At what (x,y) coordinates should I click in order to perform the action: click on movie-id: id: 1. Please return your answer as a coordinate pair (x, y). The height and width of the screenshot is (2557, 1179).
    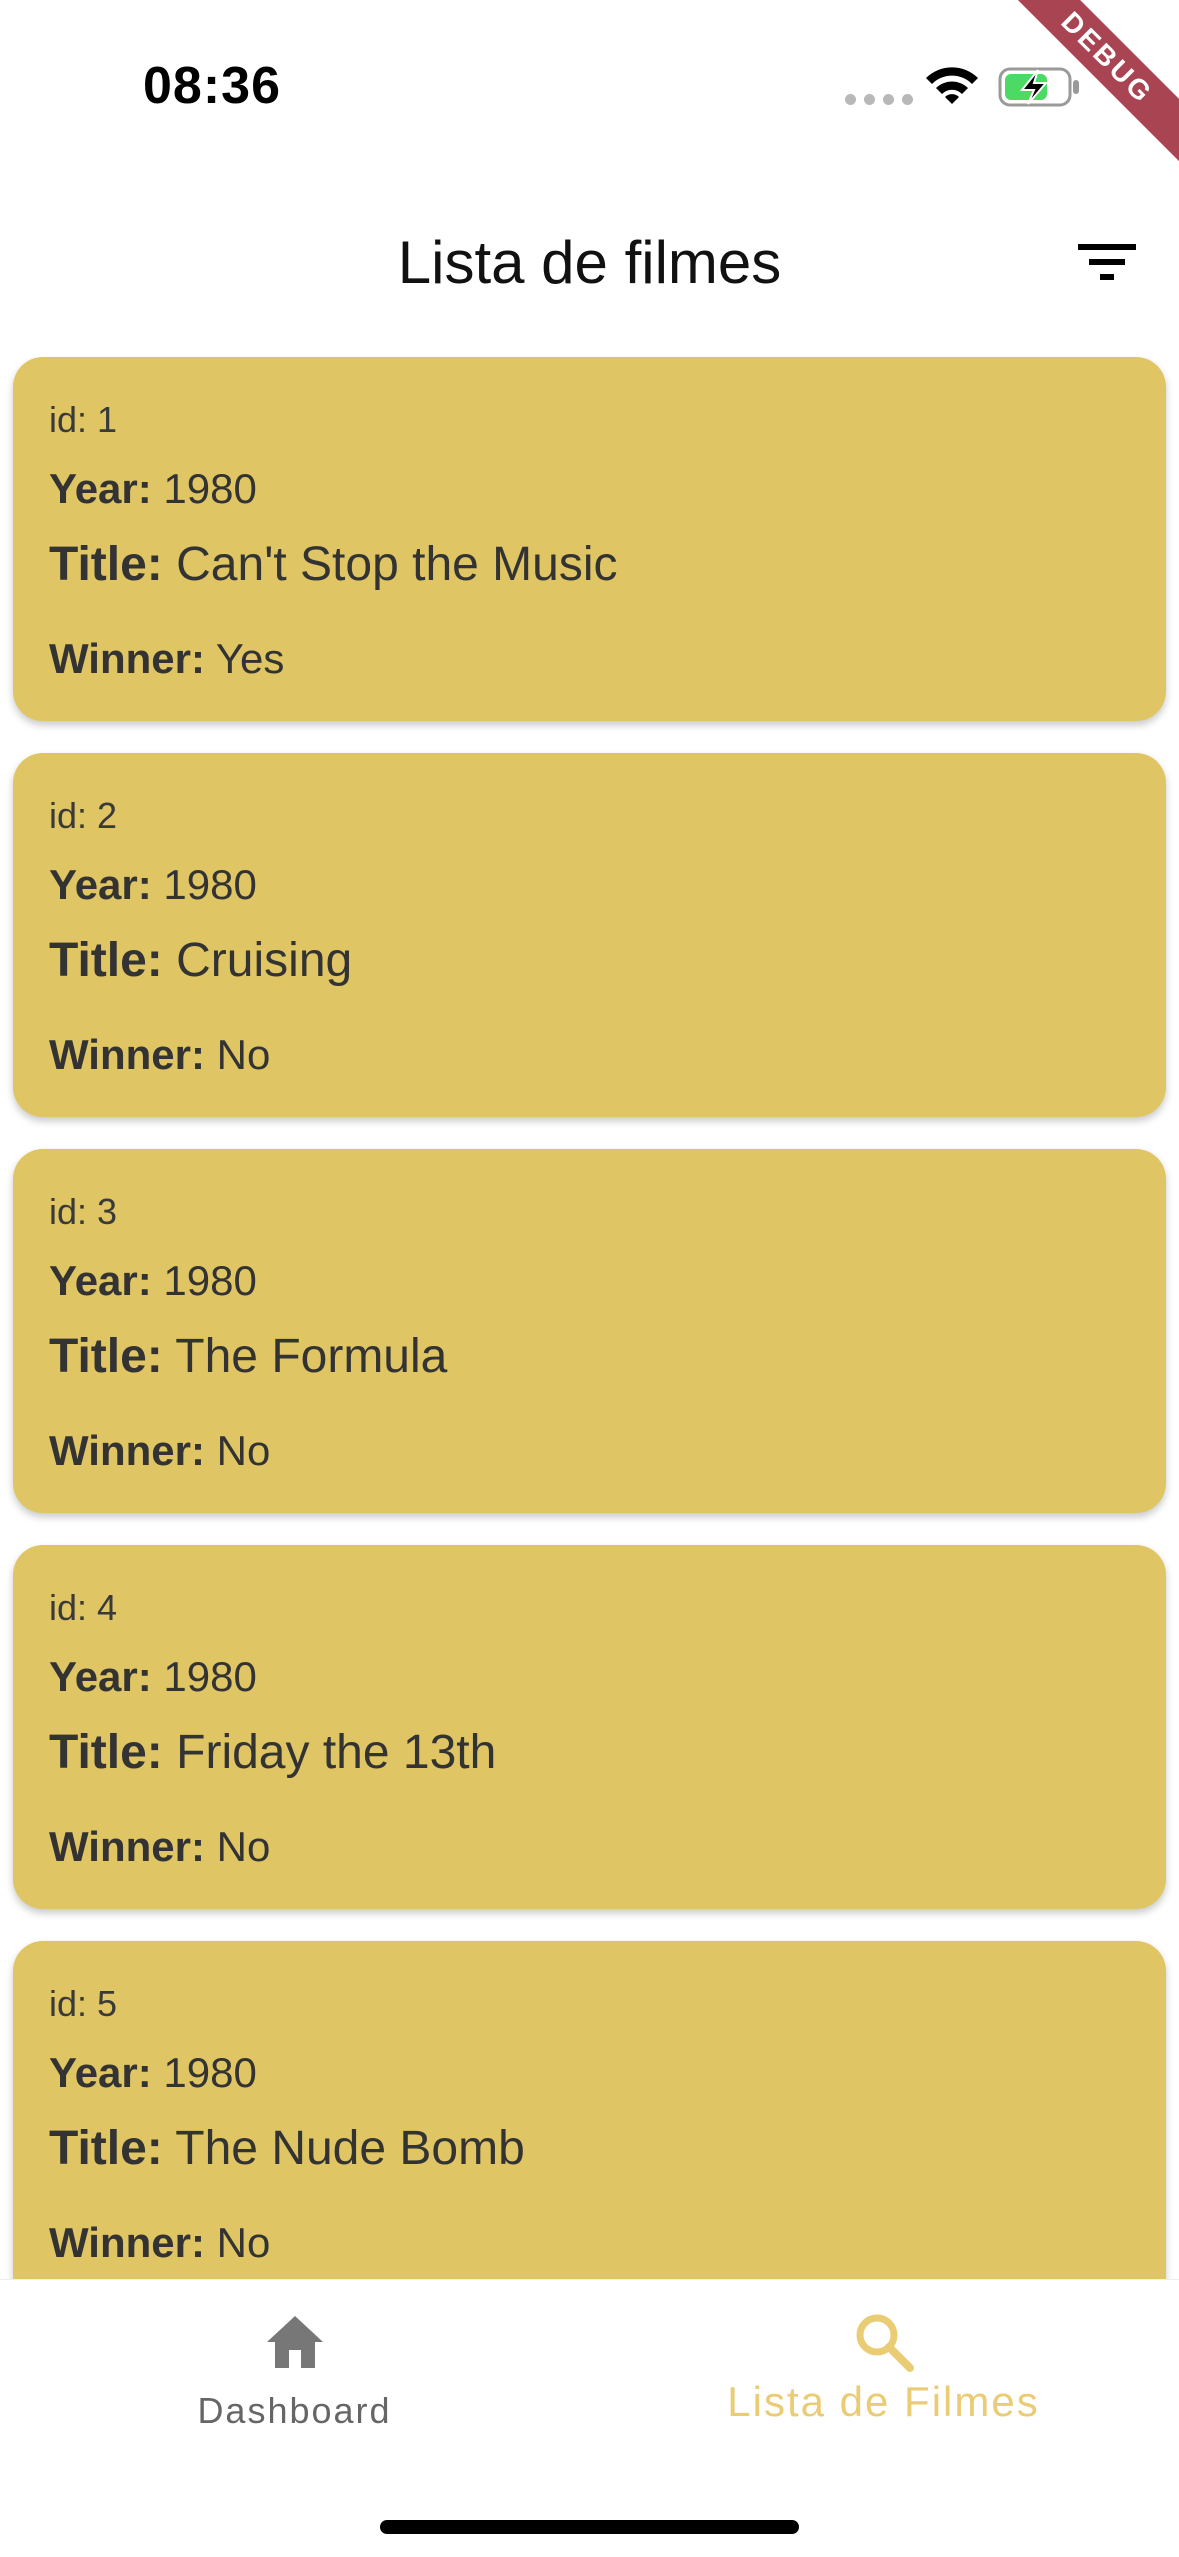
    Looking at the image, I should click on (83, 419).